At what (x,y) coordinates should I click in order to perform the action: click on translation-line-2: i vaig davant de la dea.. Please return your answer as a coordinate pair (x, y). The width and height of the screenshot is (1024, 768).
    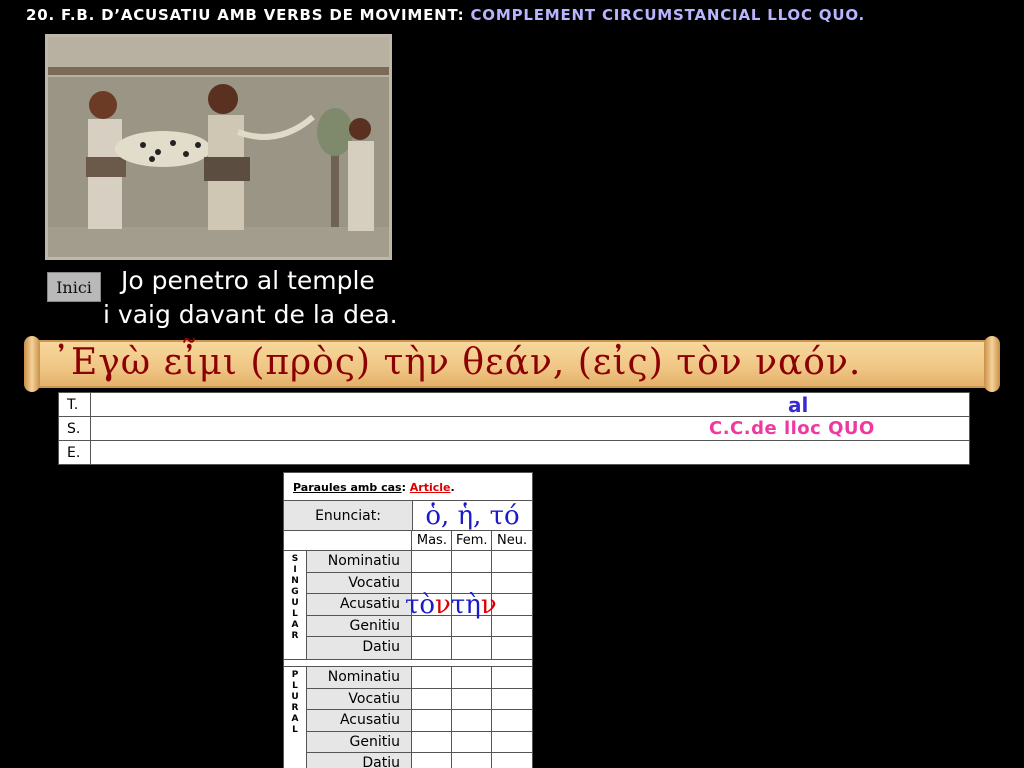
    Looking at the image, I should click on (250, 314).